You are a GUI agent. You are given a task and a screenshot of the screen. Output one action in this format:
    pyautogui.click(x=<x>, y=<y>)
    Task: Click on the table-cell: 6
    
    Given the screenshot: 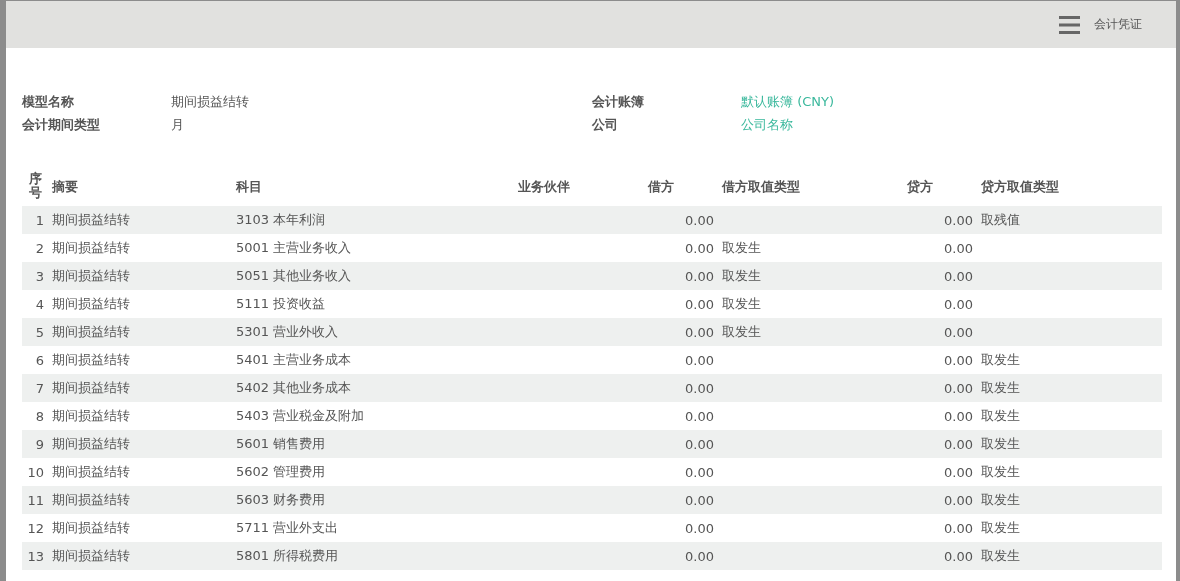 What is the action you would take?
    pyautogui.click(x=39, y=360)
    